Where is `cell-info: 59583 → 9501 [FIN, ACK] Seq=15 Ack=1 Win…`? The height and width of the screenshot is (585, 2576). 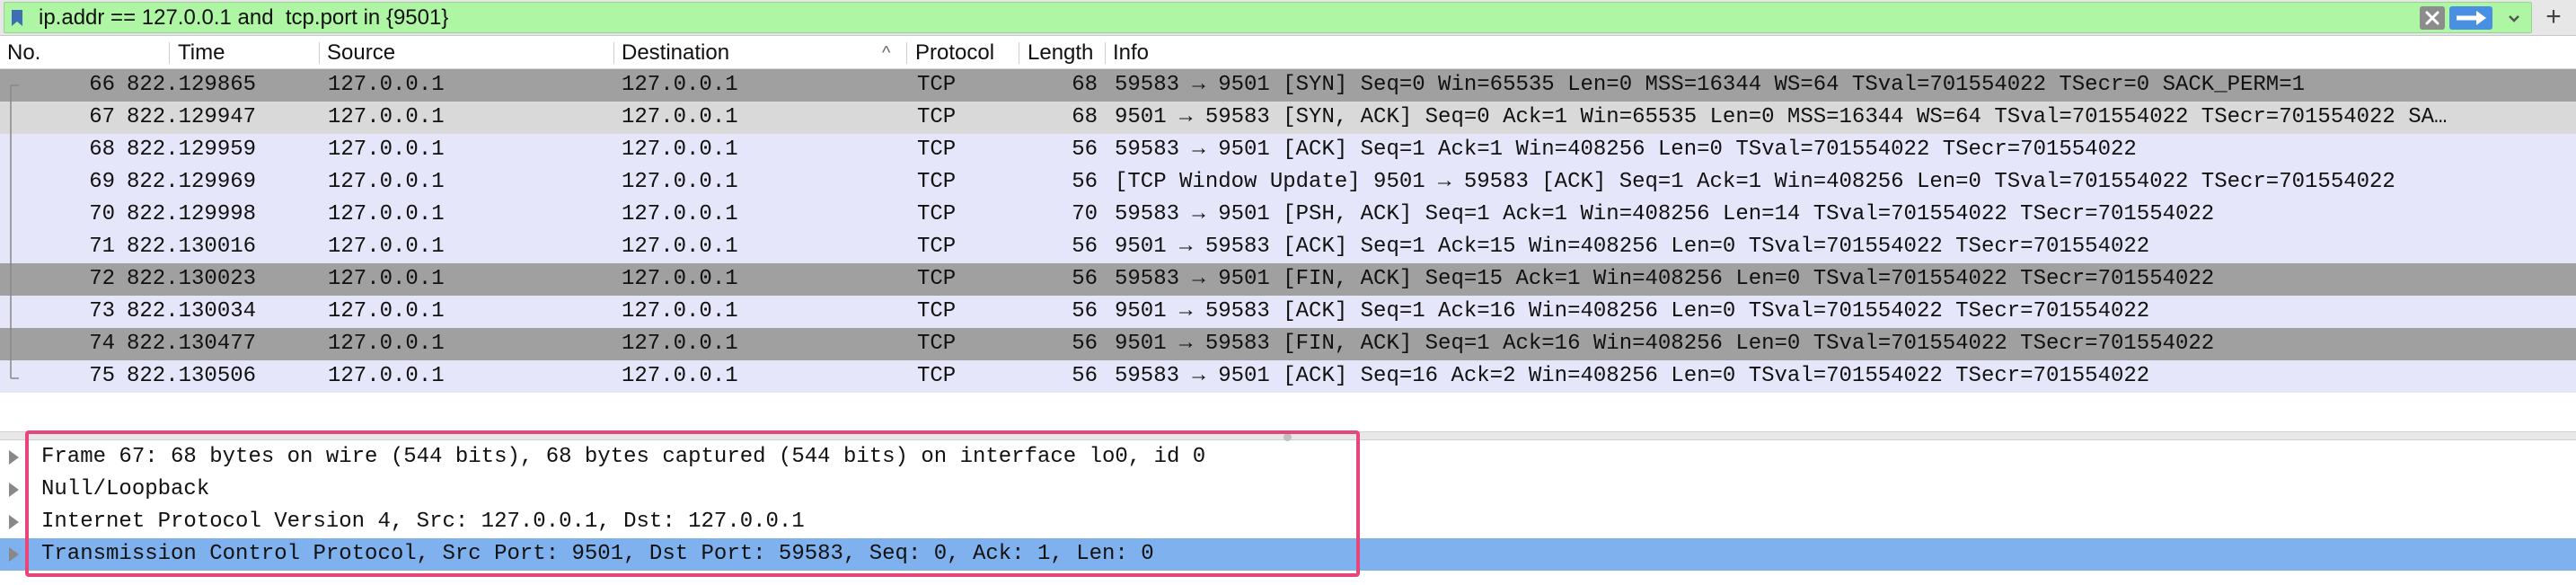 cell-info: 59583 → 9501 [FIN, ACK] Seq=15 Ack=1 Win… is located at coordinates (1665, 279).